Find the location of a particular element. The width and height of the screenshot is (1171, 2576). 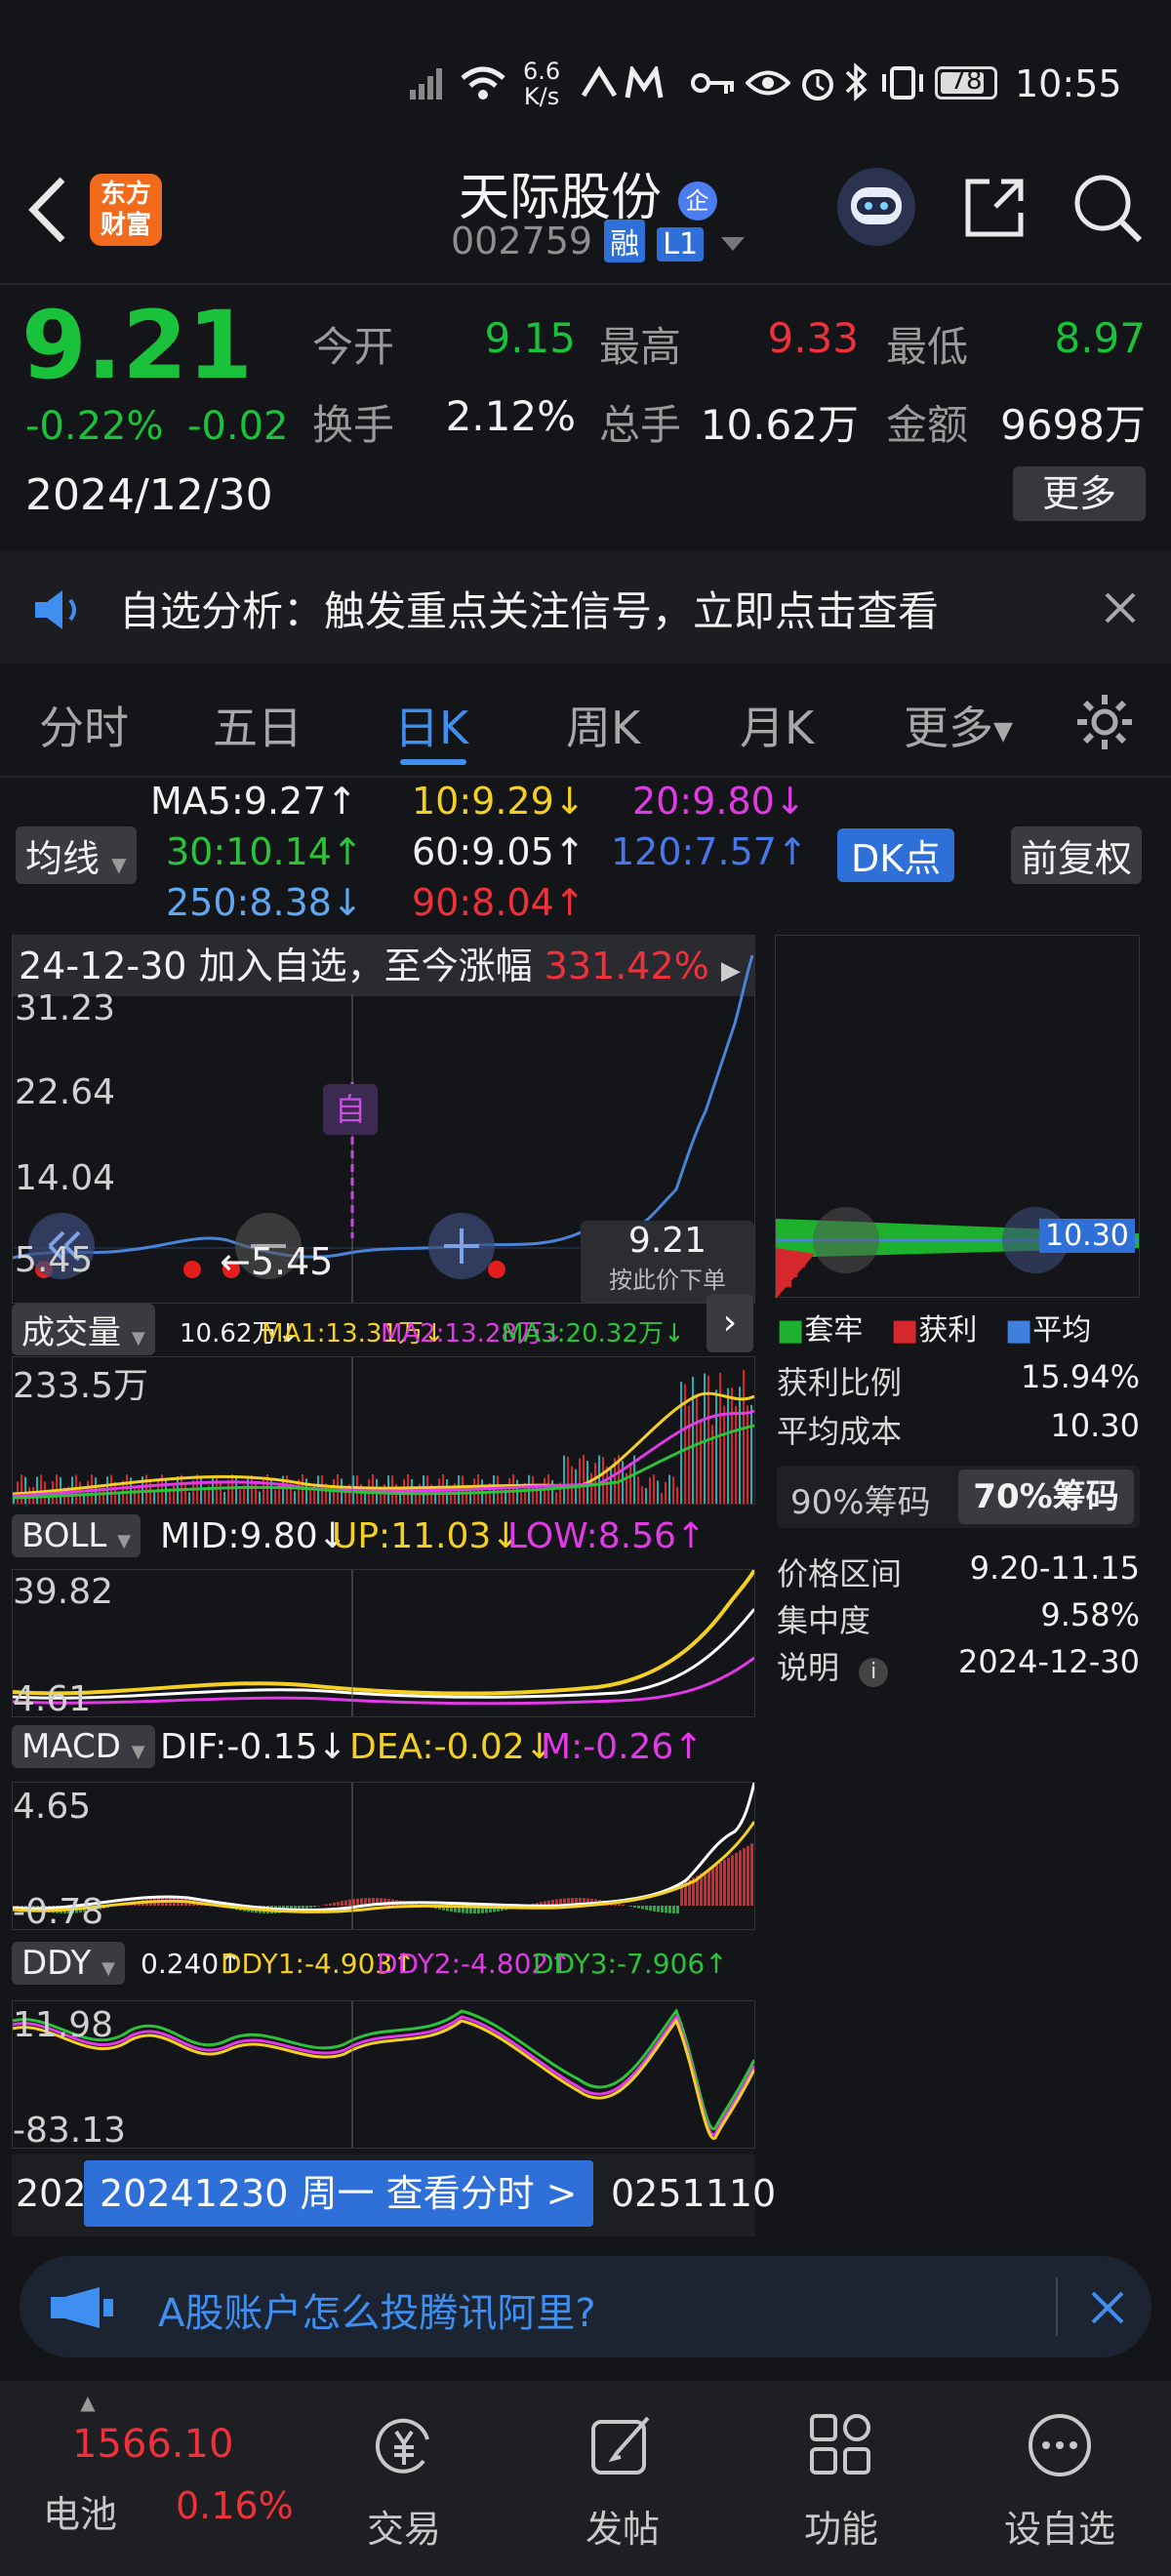

ad-banner: A股账户怎么投腾讯阿里? is located at coordinates (585, 2306).